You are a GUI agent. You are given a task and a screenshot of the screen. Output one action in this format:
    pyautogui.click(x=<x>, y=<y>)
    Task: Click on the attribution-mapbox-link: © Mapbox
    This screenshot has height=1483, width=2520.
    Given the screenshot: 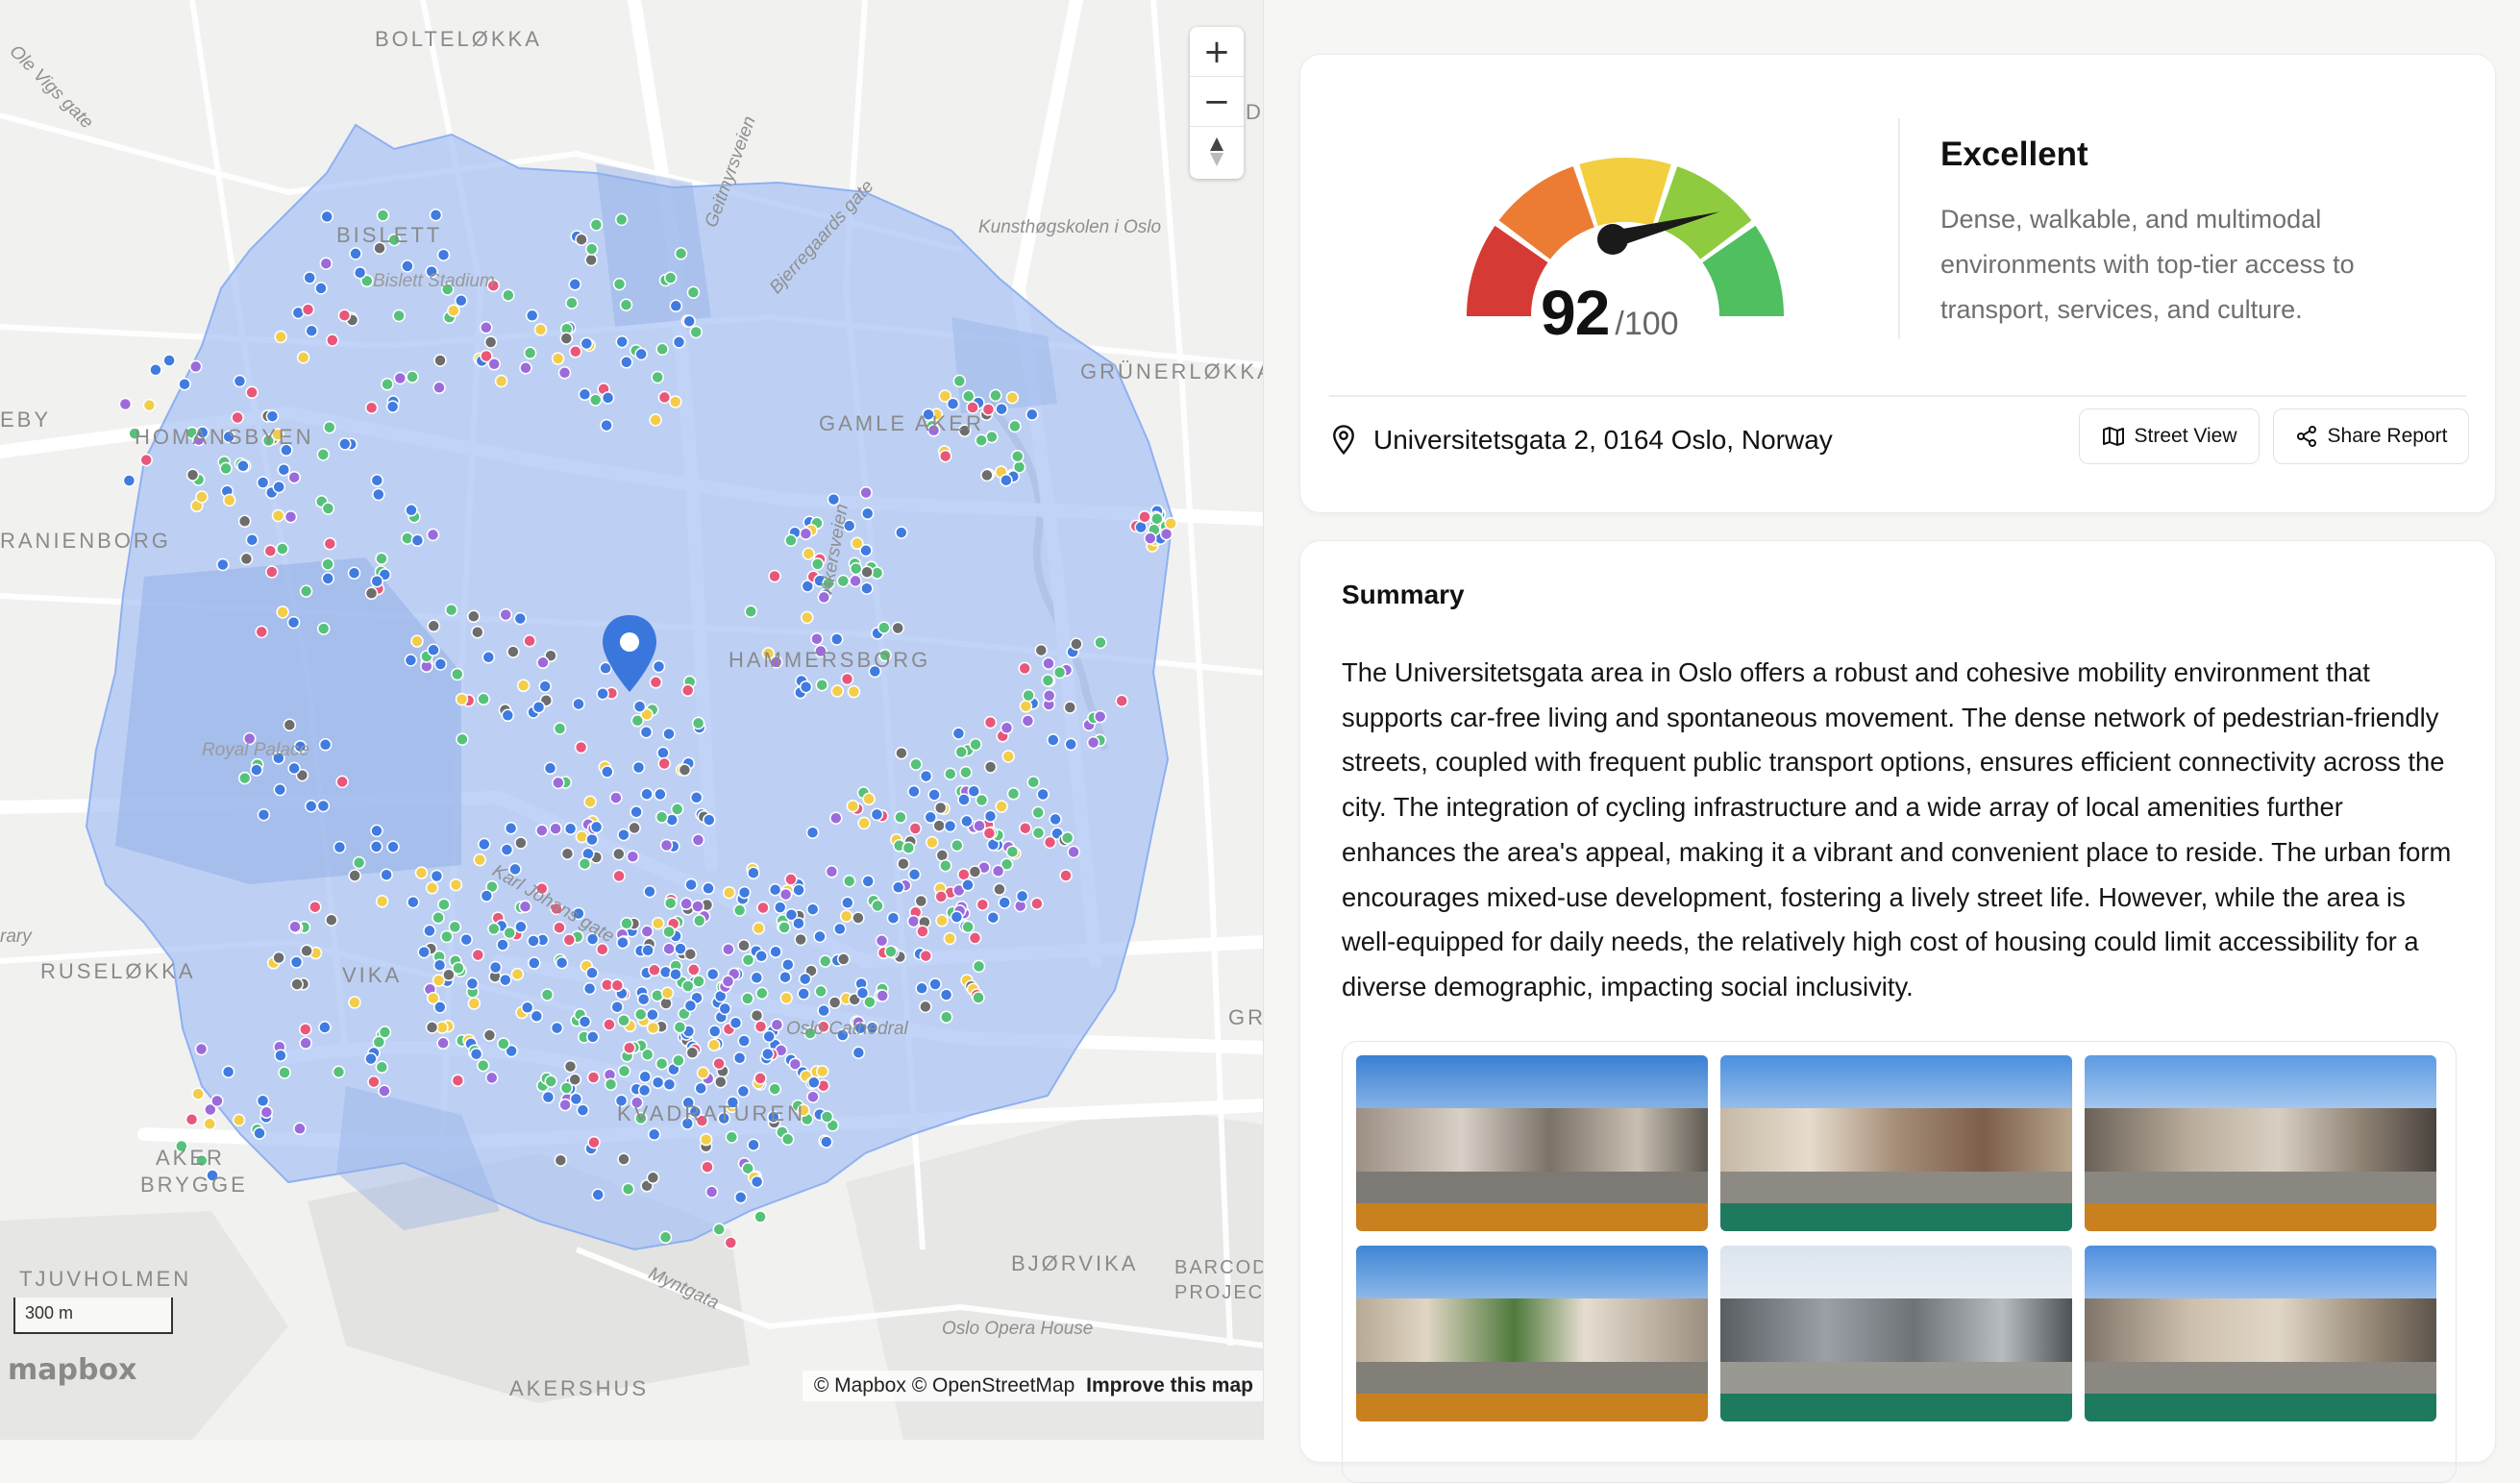 What is the action you would take?
    pyautogui.click(x=860, y=1385)
    